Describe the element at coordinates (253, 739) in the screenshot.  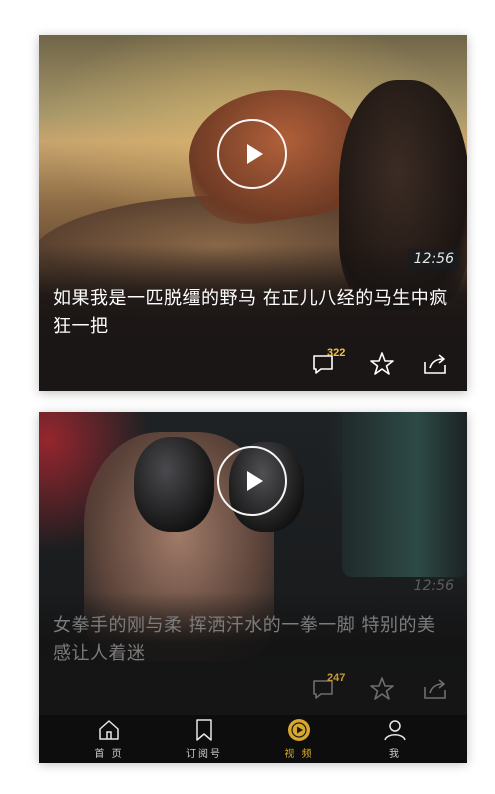
I see `bottom-tab-bar: 首 页 订阅号 视 频 我` at that location.